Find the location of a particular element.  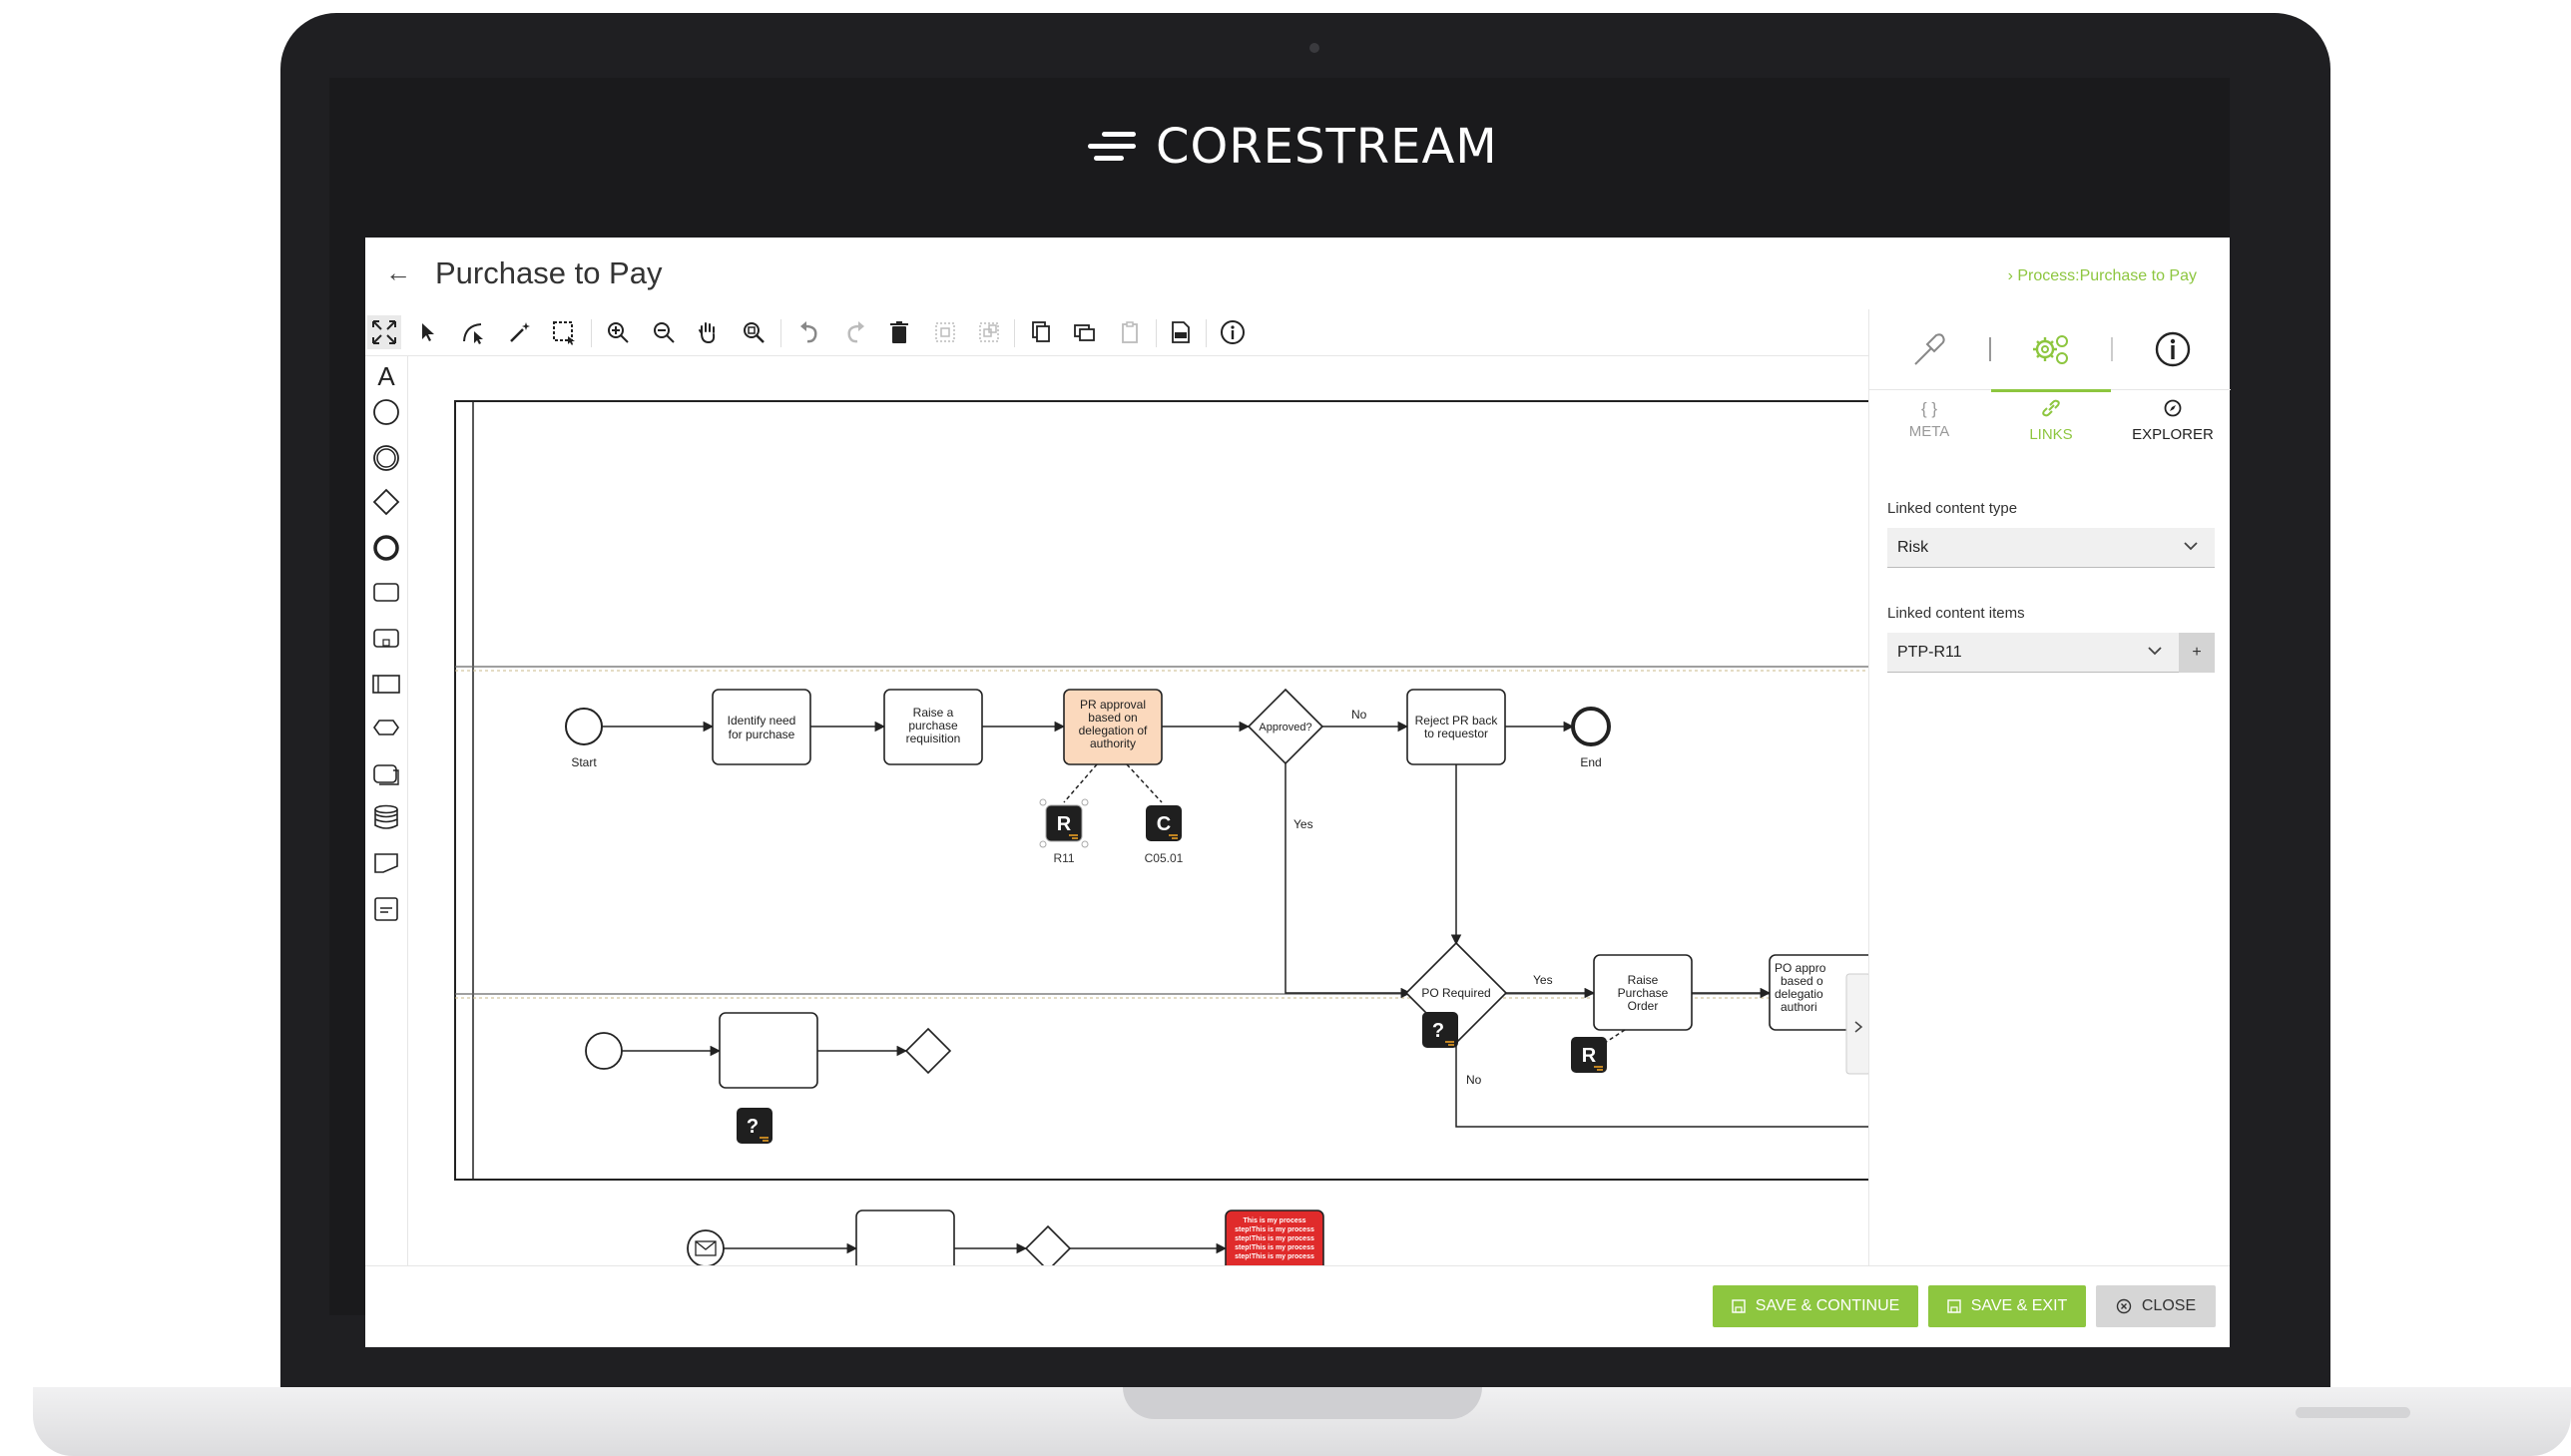

add-link-button: + is located at coordinates (2197, 653).